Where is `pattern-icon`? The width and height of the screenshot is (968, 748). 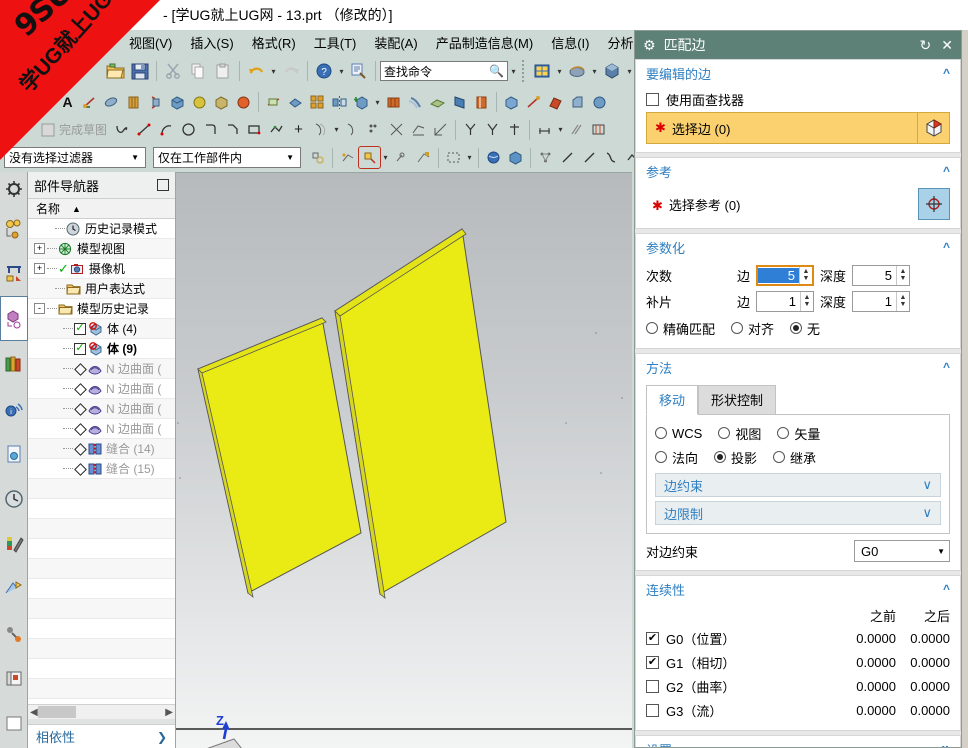 pattern-icon is located at coordinates (317, 102).